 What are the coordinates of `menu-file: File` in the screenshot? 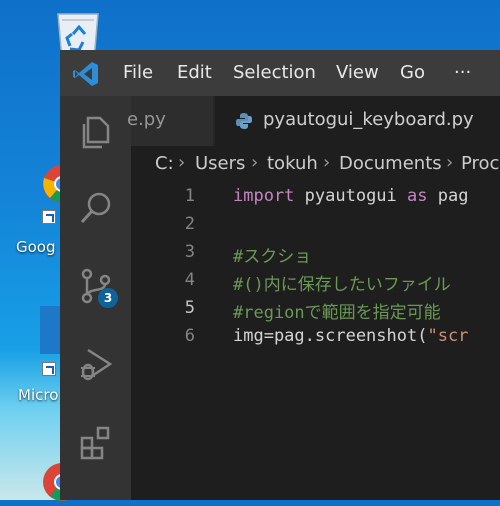 It's located at (138, 72).